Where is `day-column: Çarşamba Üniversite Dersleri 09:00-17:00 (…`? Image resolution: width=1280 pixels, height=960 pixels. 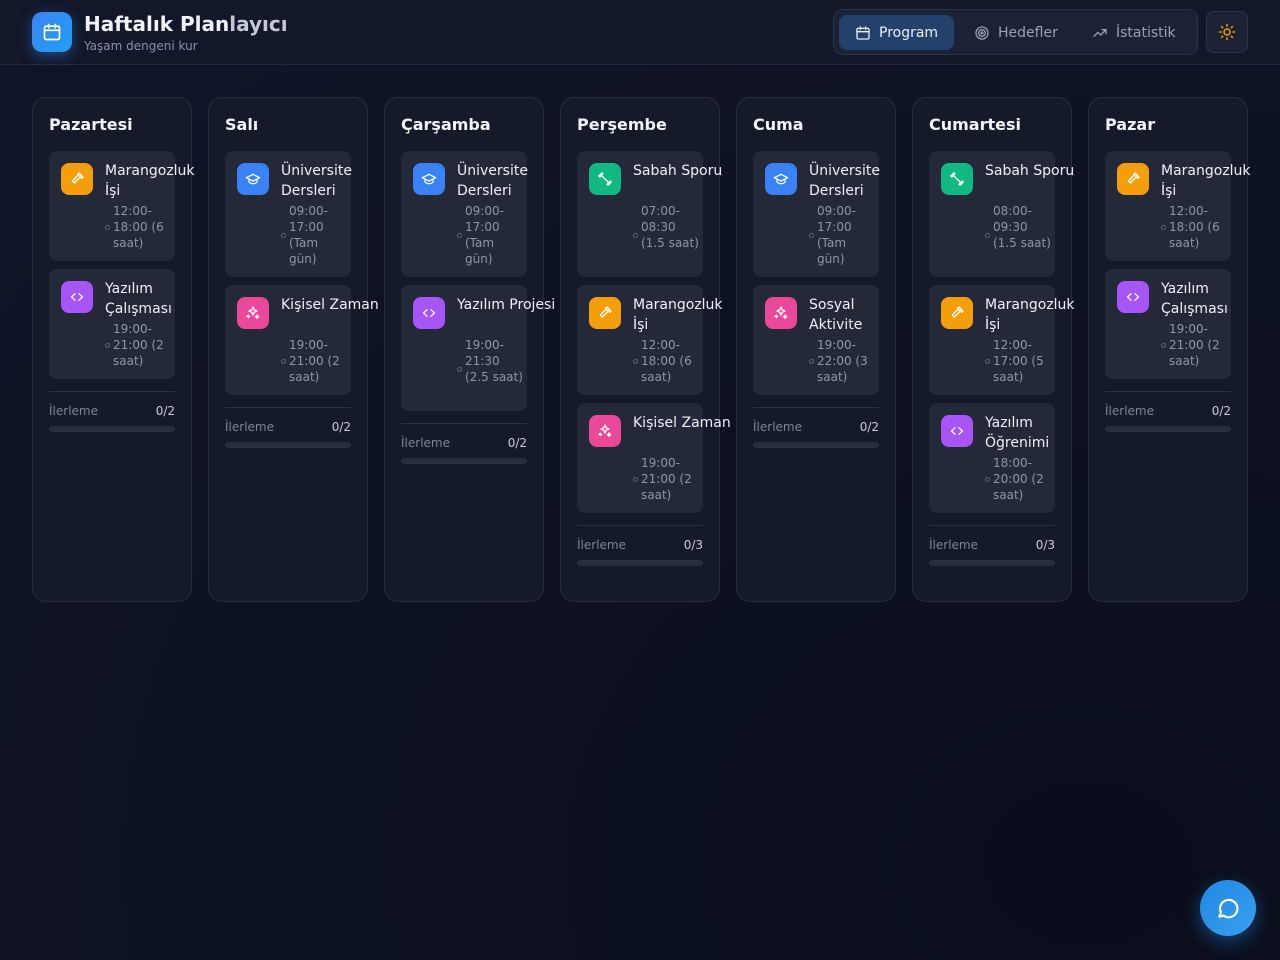 day-column: Çarşamba Üniversite Dersleri 09:00-17:00 (… is located at coordinates (469, 349).